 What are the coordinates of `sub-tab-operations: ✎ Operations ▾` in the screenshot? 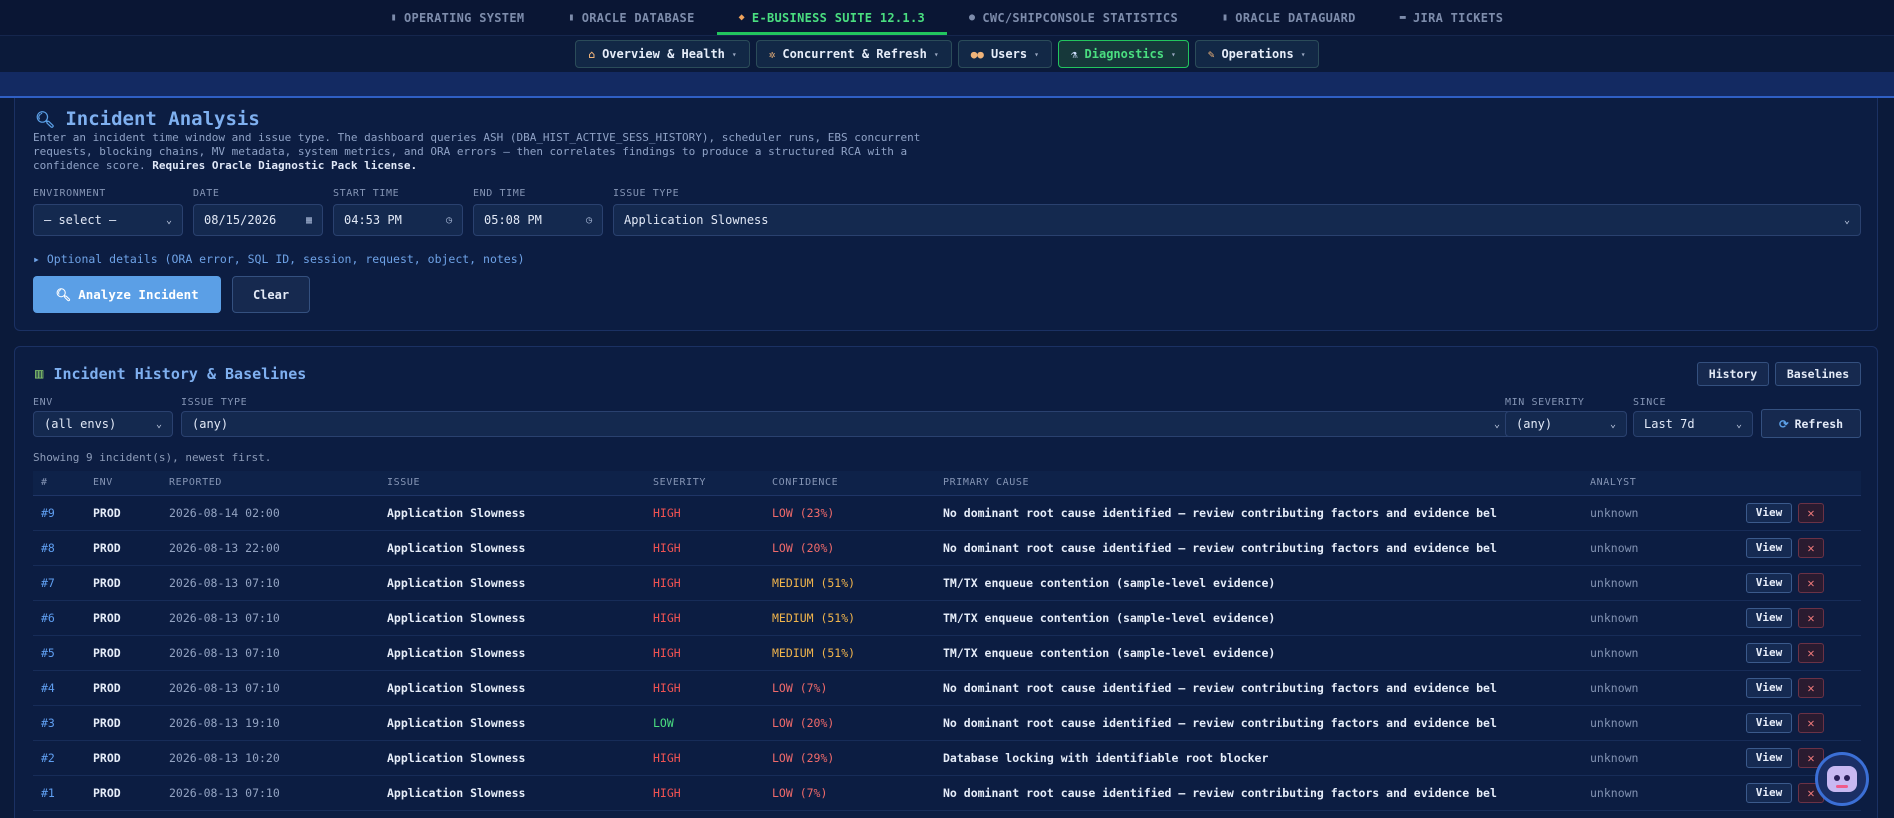 It's located at (1256, 54).